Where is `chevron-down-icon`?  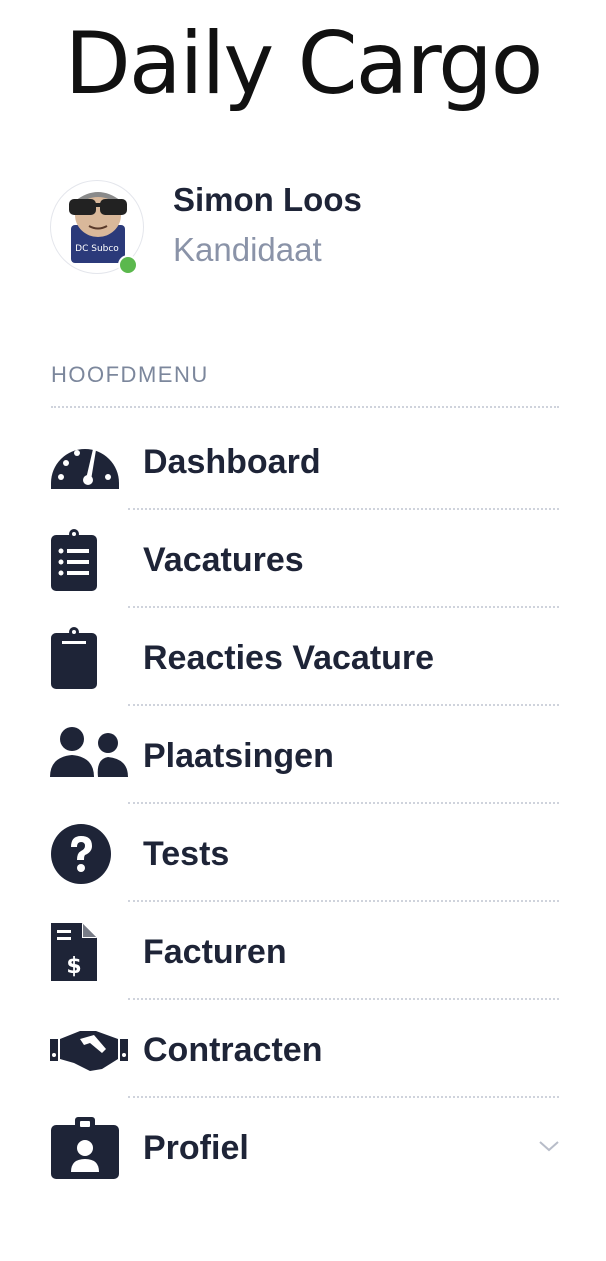 chevron-down-icon is located at coordinates (549, 1146).